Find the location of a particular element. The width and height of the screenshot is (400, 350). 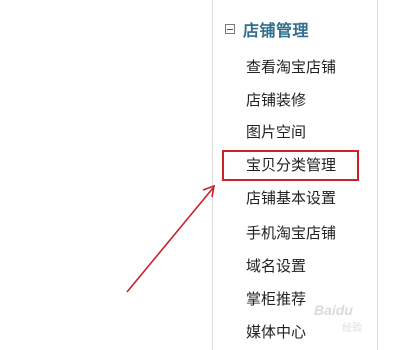

group-title: 店铺管理 is located at coordinates (276, 30).